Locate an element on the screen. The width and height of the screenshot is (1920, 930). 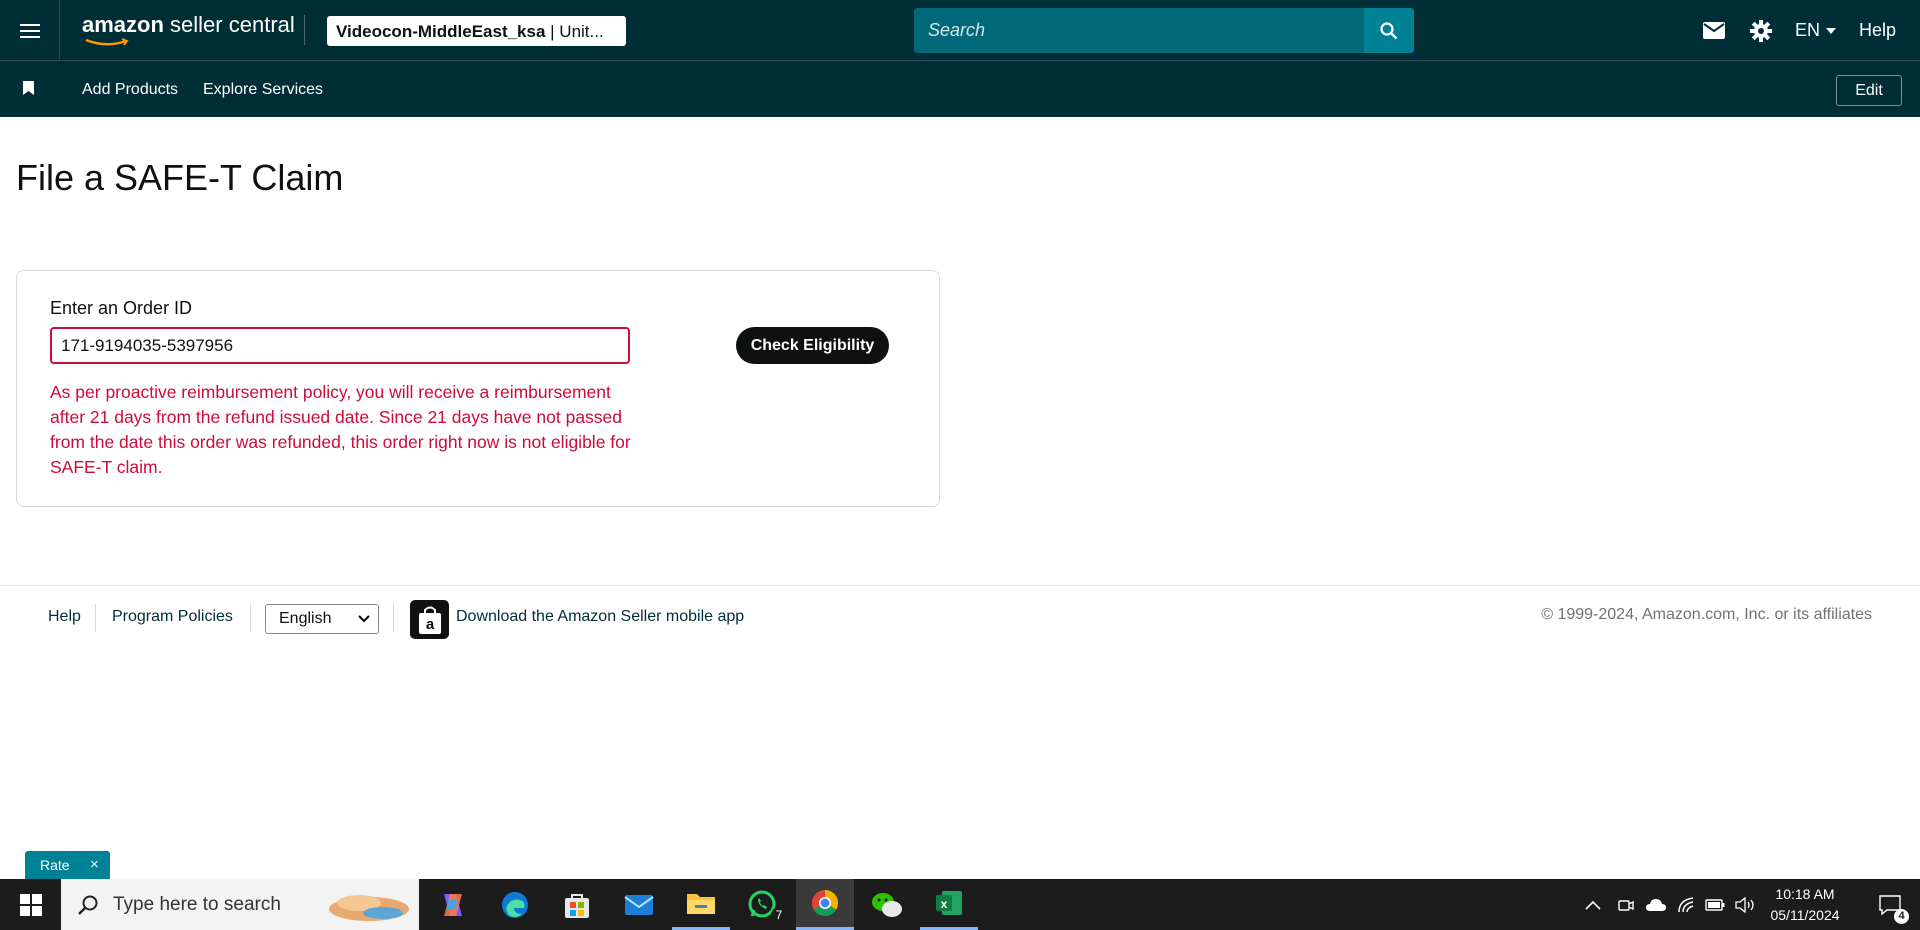
clock-date: 05/11/2024 is located at coordinates (1805, 915).